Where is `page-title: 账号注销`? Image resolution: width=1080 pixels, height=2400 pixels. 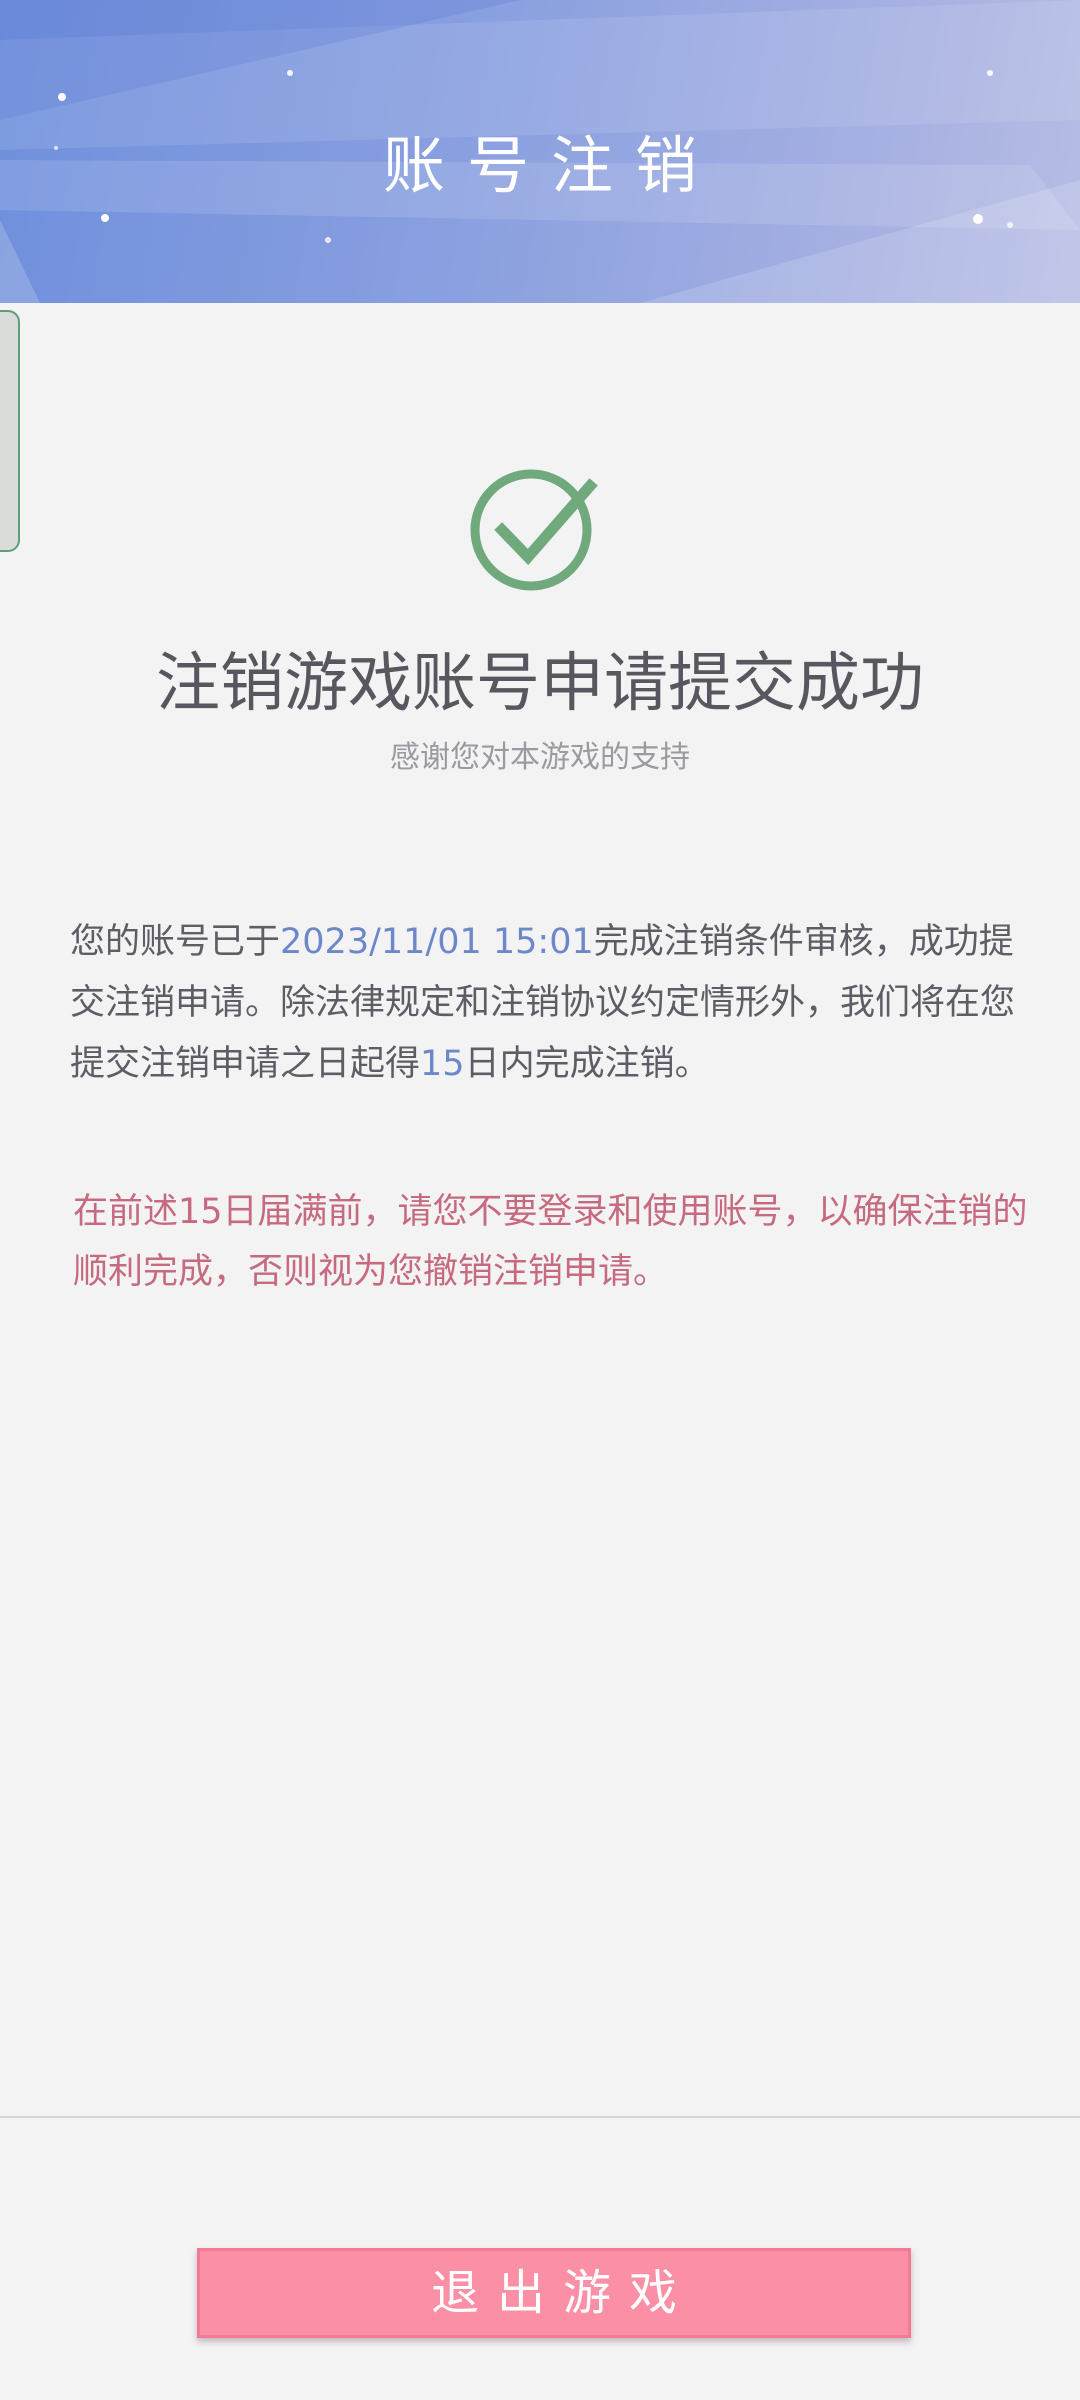 page-title: 账号注销 is located at coordinates (550, 165).